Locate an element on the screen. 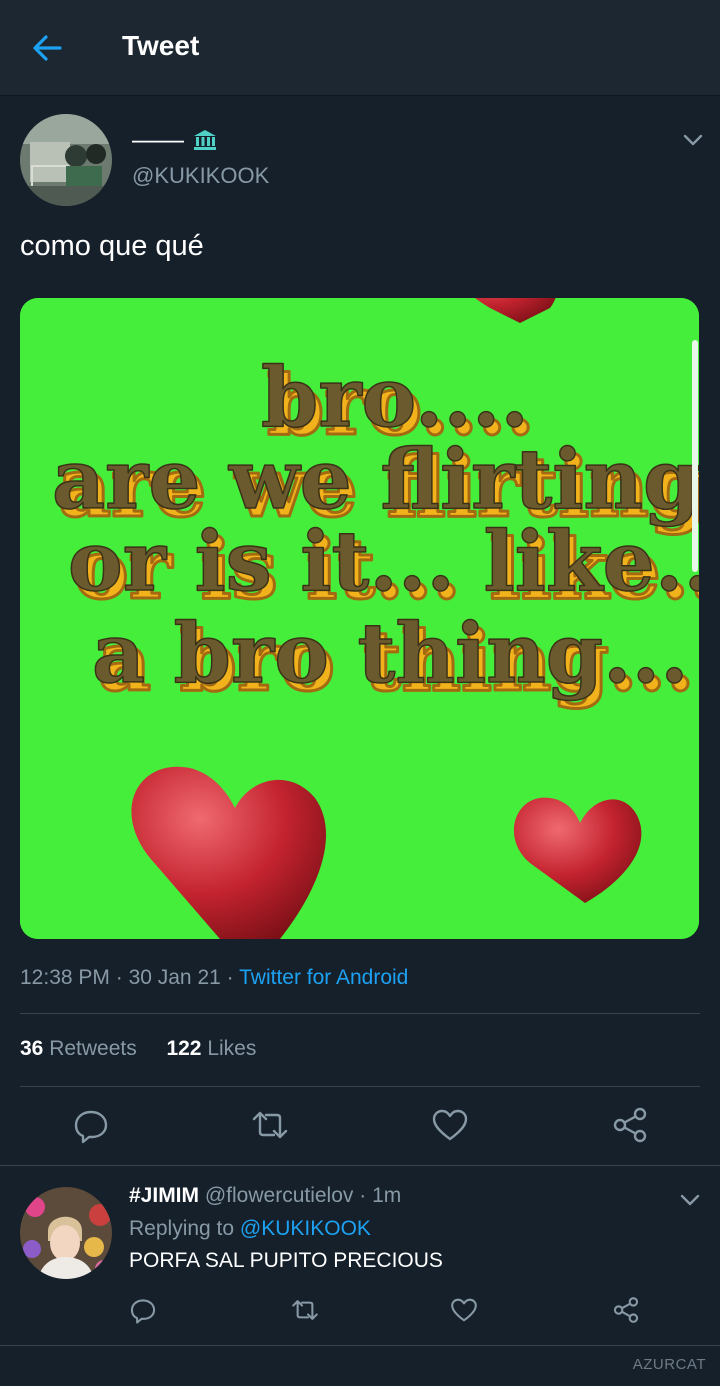  tweet-source-link: Twitter for Android is located at coordinates (323, 977).